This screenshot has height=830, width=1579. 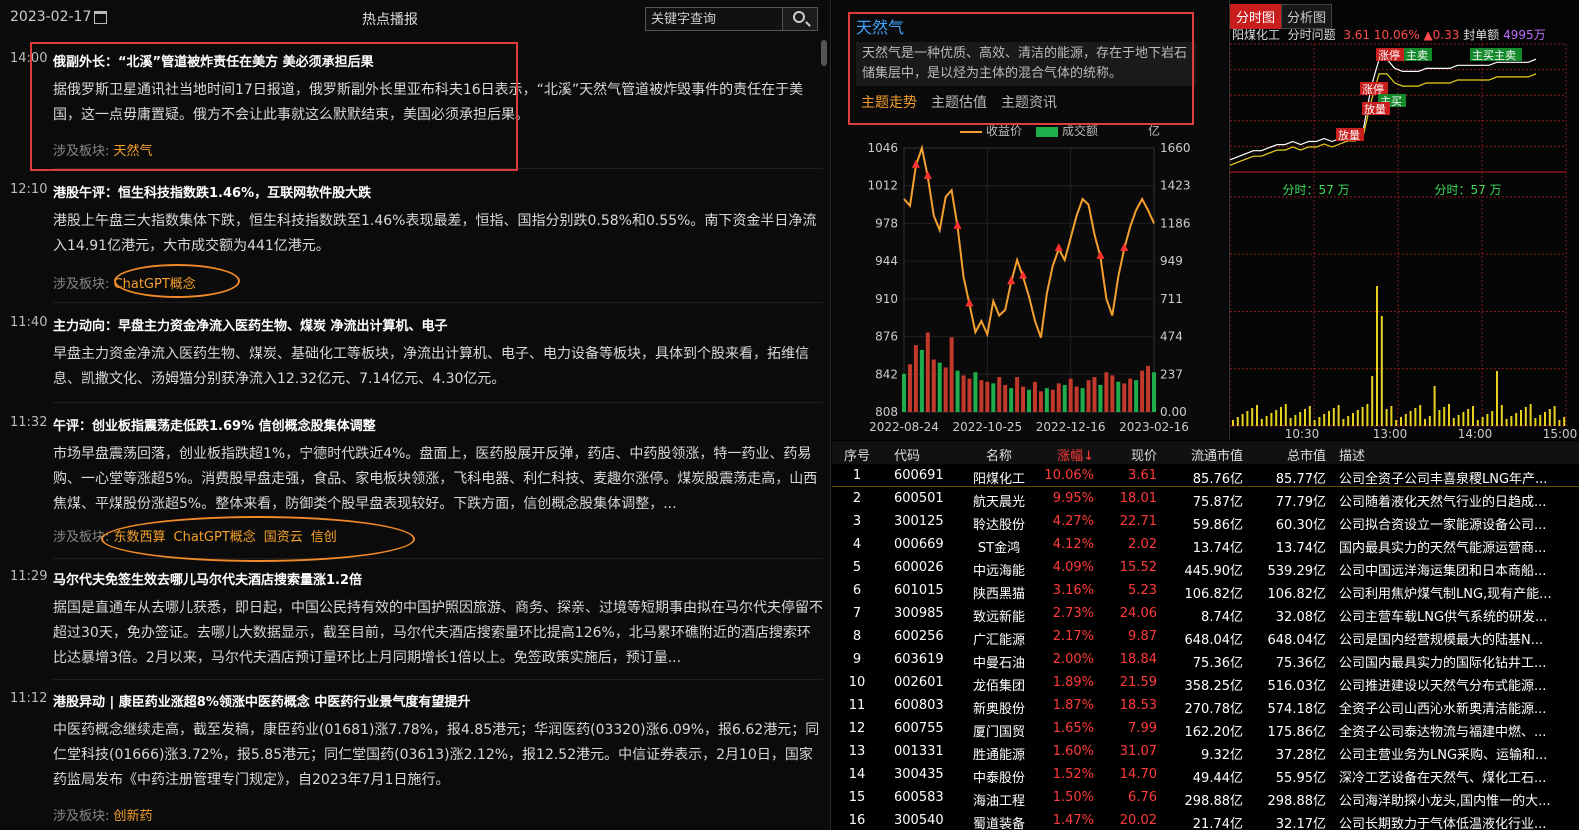 What do you see at coordinates (1459, 454) in the screenshot?
I see `col-header: 描述` at bounding box center [1459, 454].